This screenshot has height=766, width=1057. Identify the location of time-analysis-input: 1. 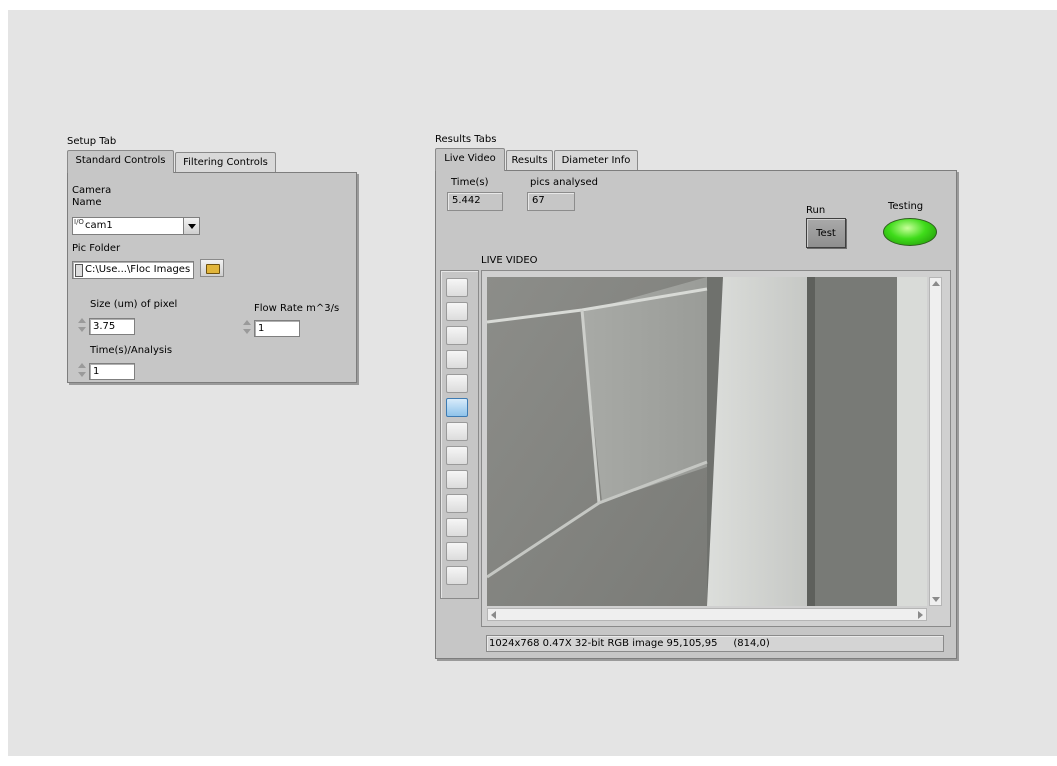
(112, 371).